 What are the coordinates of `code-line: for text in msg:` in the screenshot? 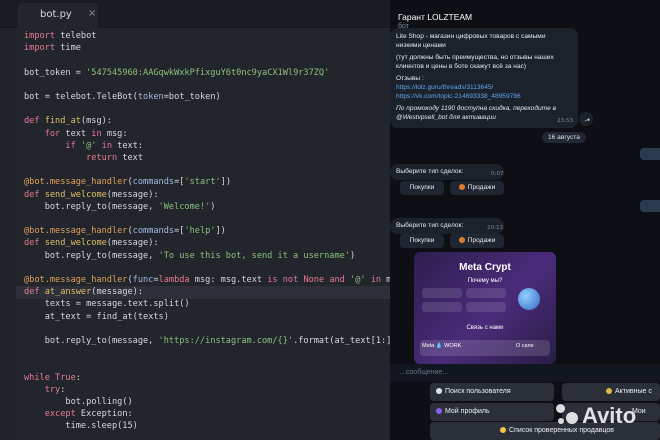 It's located at (76, 134).